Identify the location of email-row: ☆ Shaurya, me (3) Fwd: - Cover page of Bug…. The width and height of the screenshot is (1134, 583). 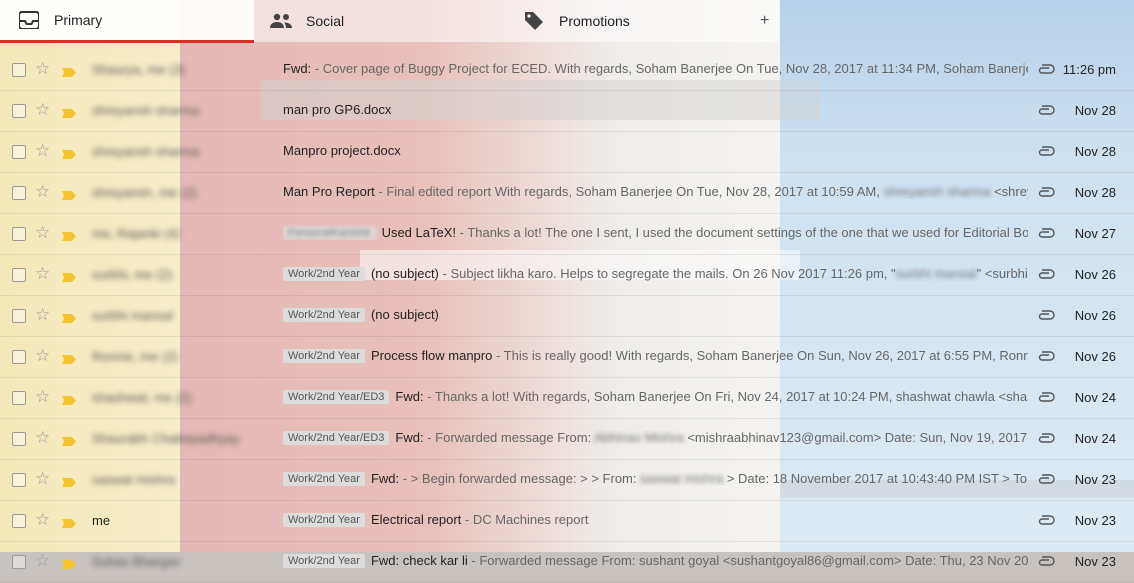
(567, 70).